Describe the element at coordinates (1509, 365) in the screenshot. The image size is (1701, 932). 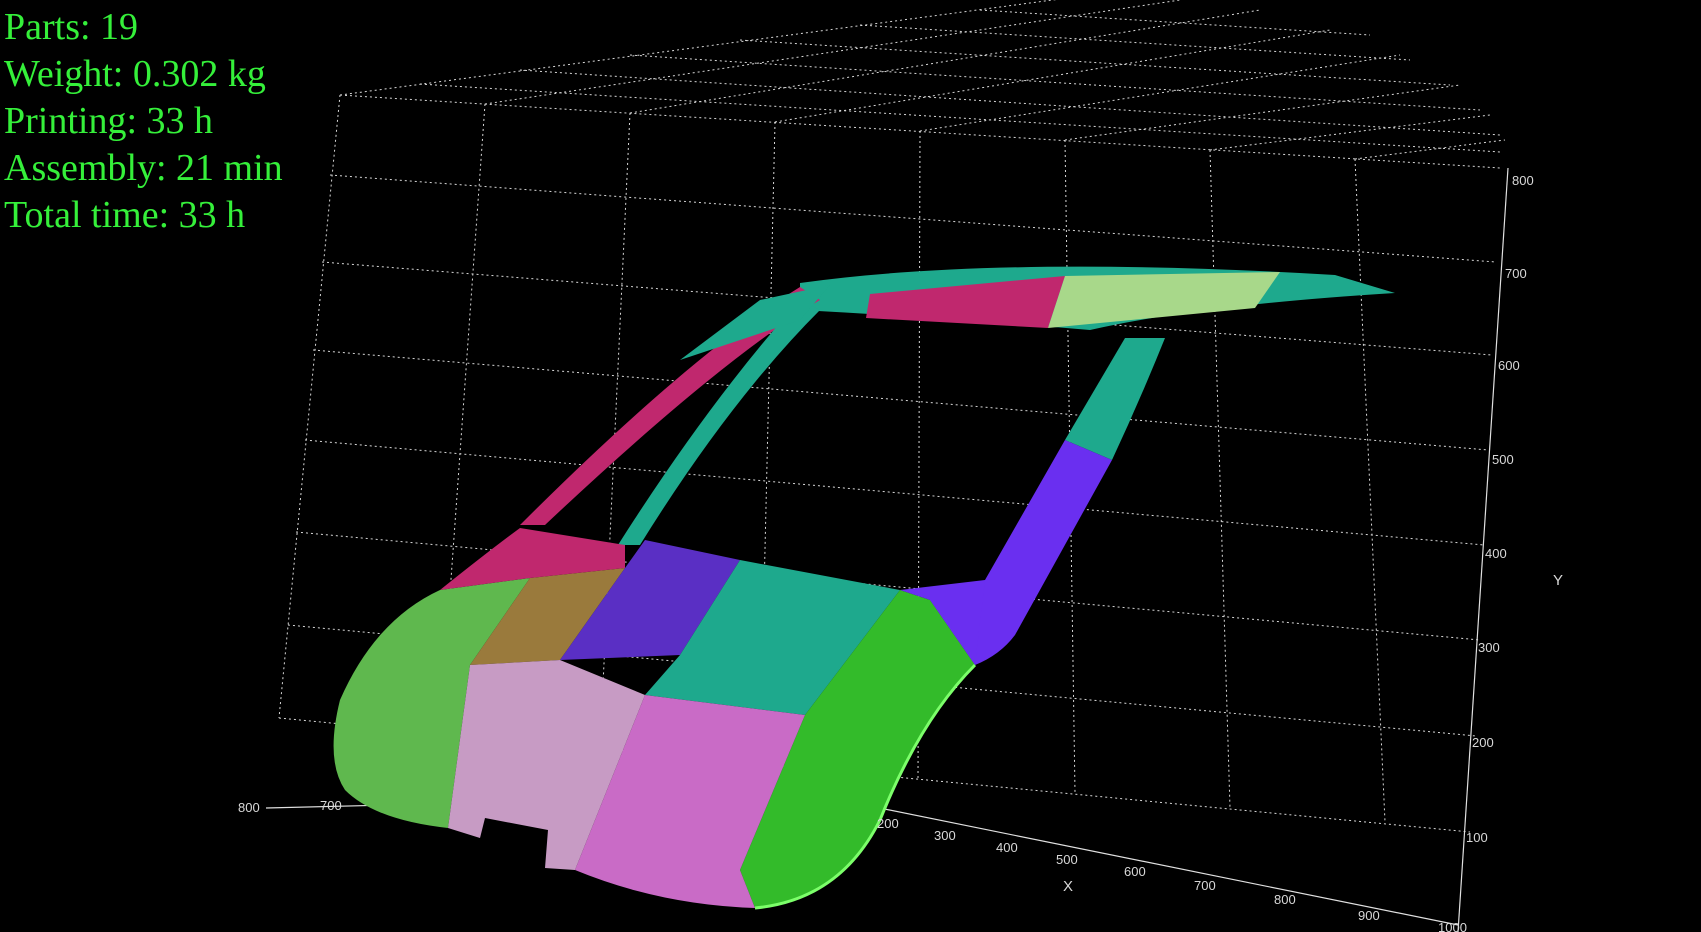
I see `y-tick: 600` at that location.